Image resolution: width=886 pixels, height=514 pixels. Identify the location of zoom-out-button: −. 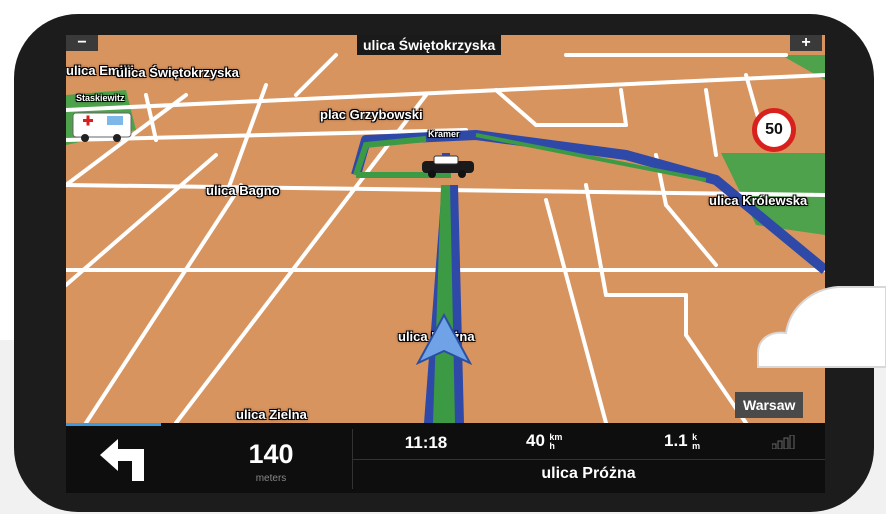
(82, 43).